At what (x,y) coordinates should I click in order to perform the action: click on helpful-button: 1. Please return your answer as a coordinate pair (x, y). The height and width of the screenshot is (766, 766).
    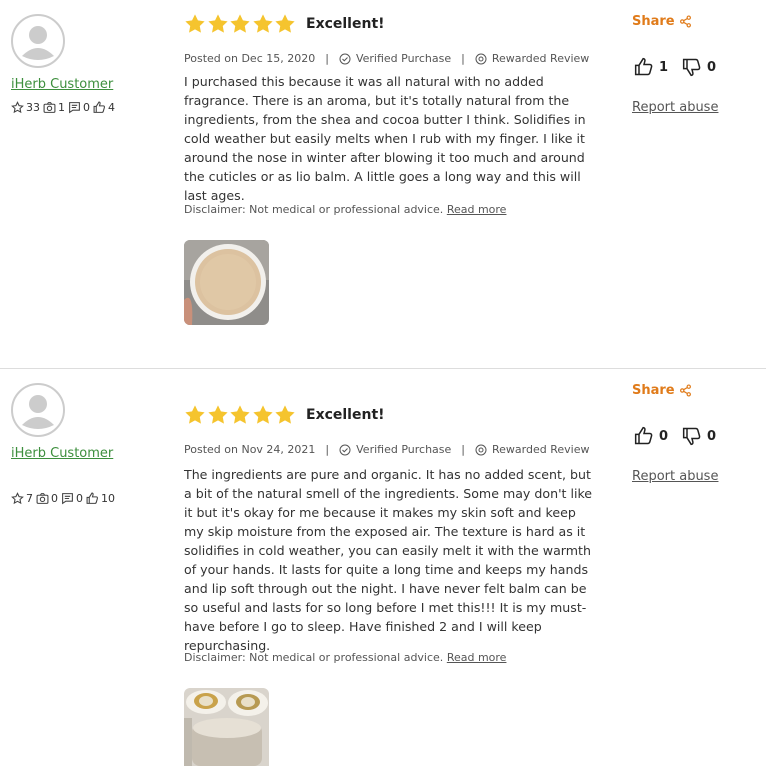
    Looking at the image, I should click on (651, 67).